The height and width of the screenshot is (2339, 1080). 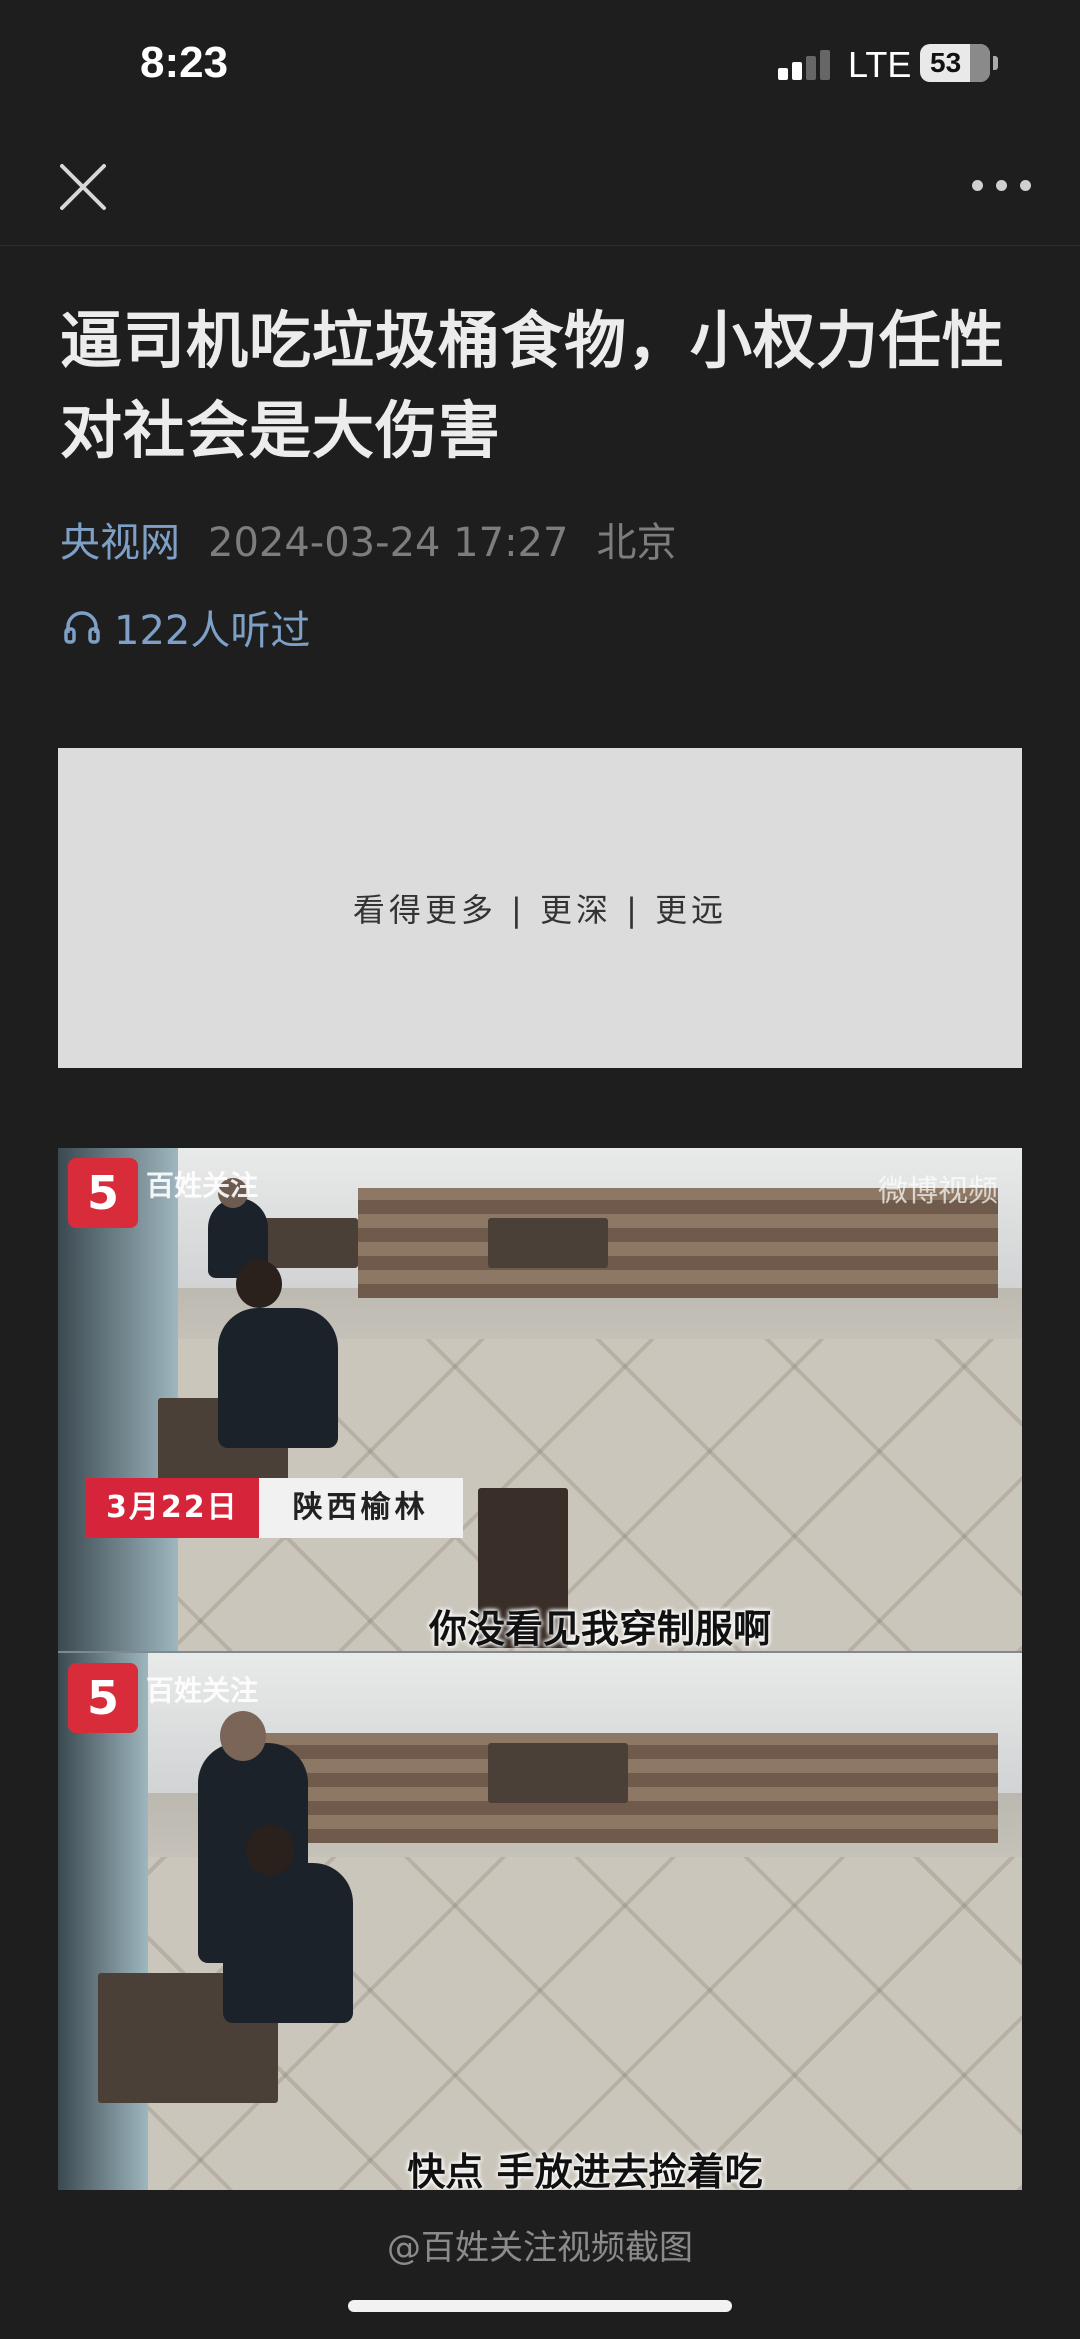 I want to click on signal-icon, so click(x=807, y=64).